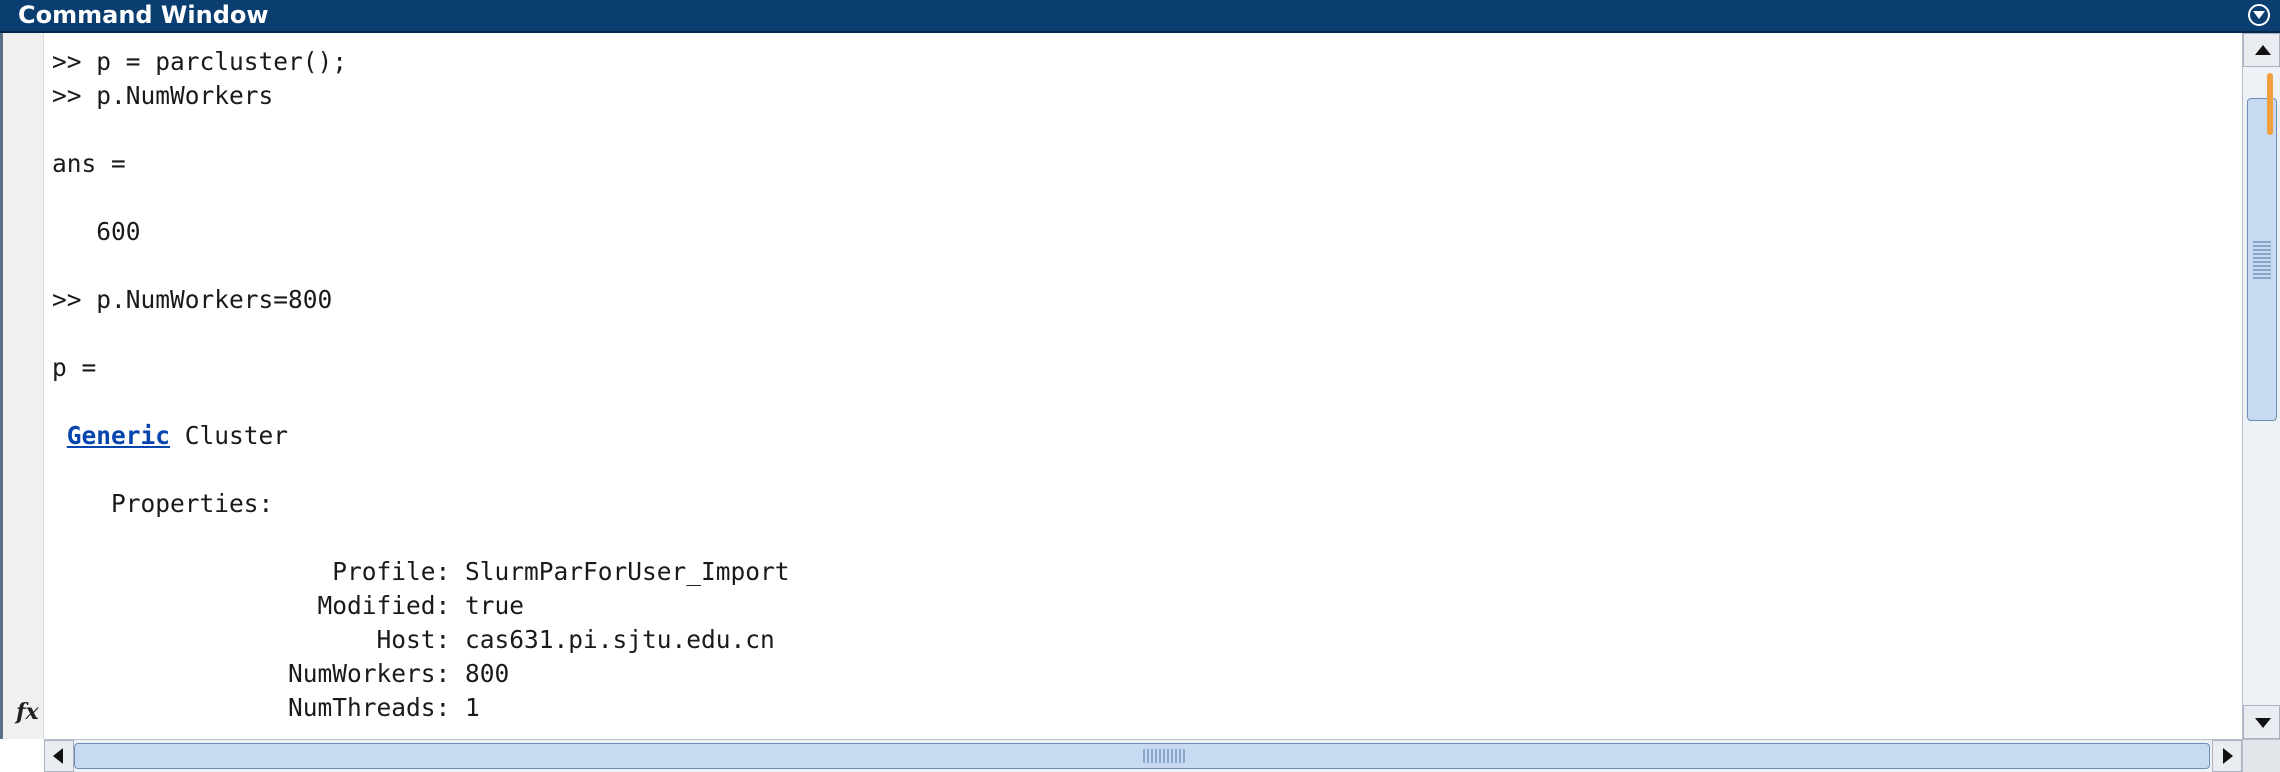  What do you see at coordinates (143, 15) in the screenshot?
I see `window-title: Command Window` at bounding box center [143, 15].